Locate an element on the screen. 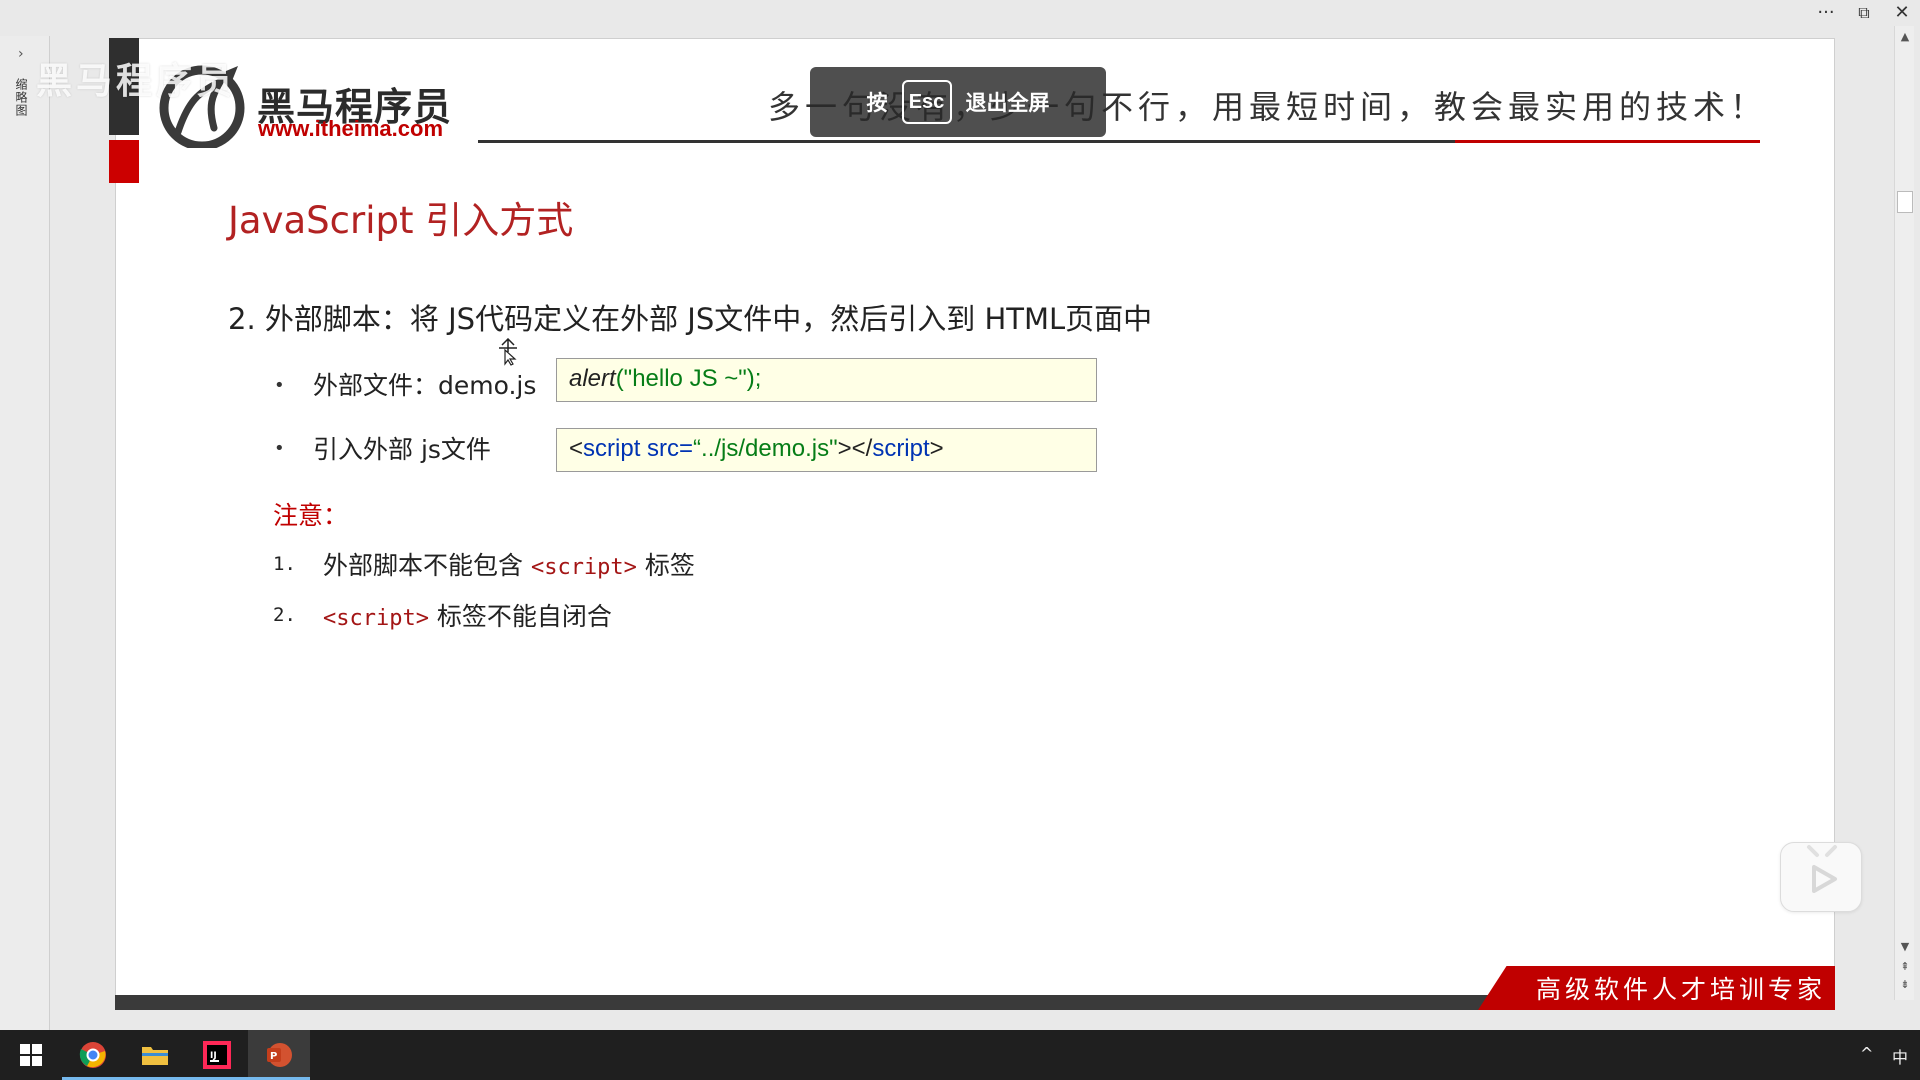 The height and width of the screenshot is (1080, 1920). code-box-script-tag: <script src=“../js/demo.js"></script> is located at coordinates (826, 450).